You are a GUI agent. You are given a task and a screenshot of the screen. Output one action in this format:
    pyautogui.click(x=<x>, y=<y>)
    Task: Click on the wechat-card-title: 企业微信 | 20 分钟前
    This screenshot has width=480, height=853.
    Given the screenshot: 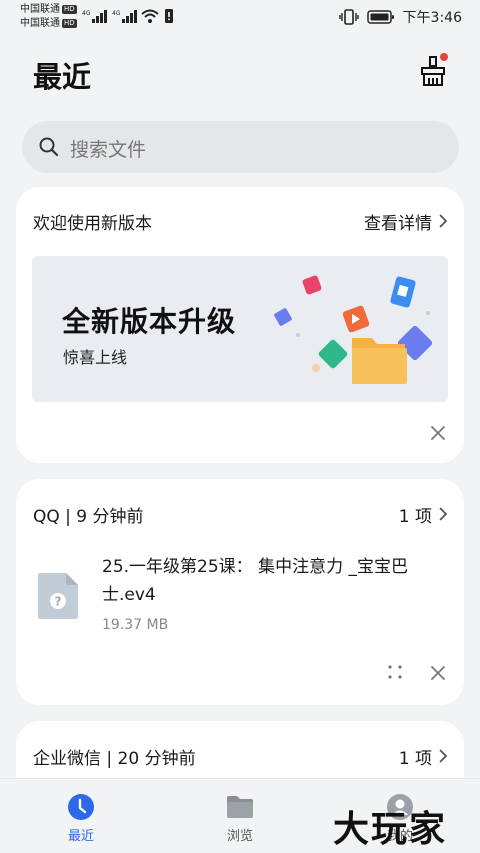 What is the action you would take?
    pyautogui.click(x=114, y=759)
    